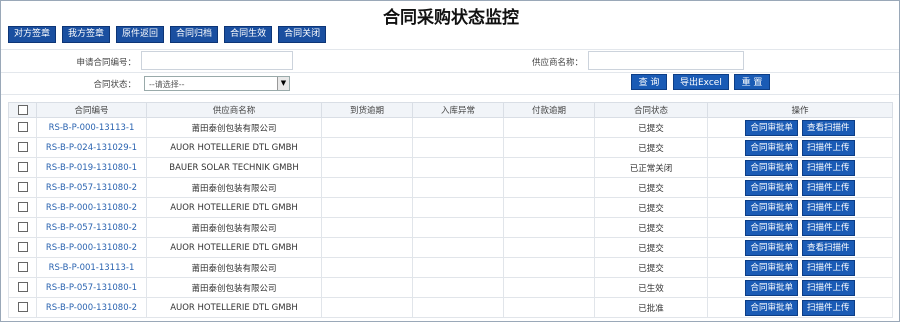  What do you see at coordinates (651, 110) in the screenshot?
I see `col-header-status: 合同状态` at bounding box center [651, 110].